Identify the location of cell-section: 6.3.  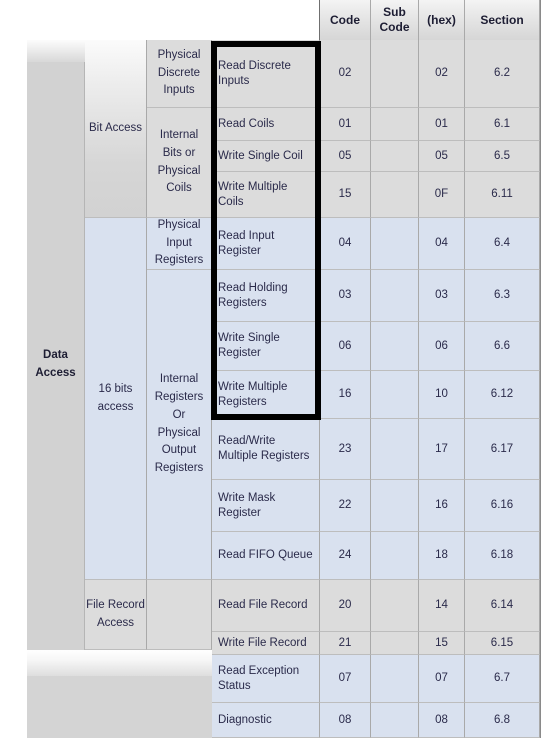
(502, 296).